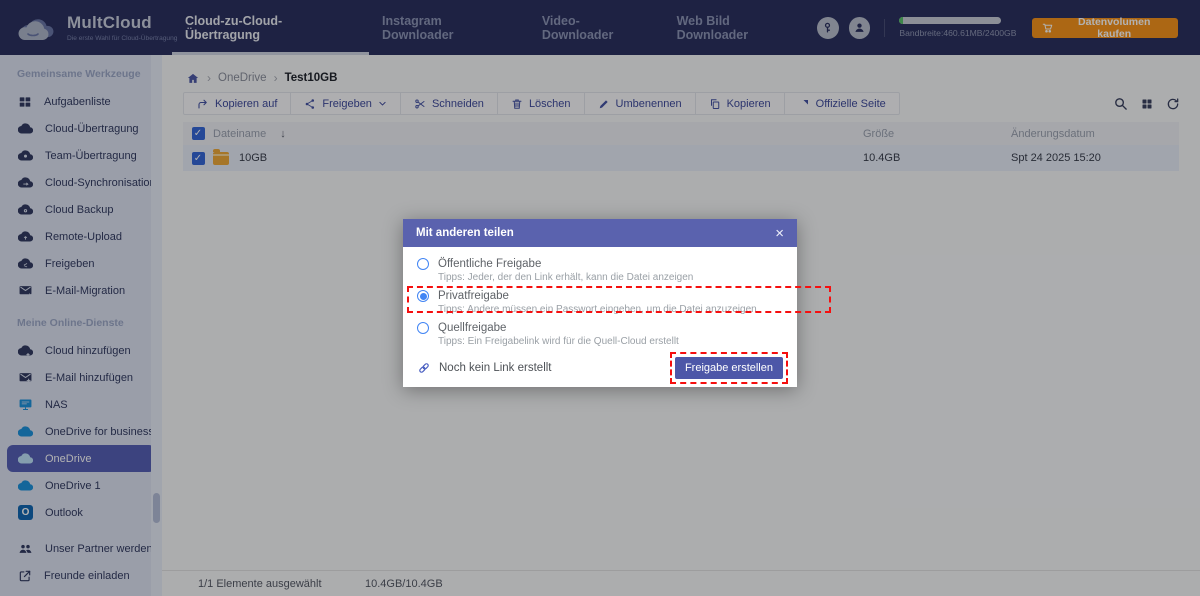 The image size is (1200, 596). Describe the element at coordinates (423, 328) in the screenshot. I see `radio-source-share` at that location.